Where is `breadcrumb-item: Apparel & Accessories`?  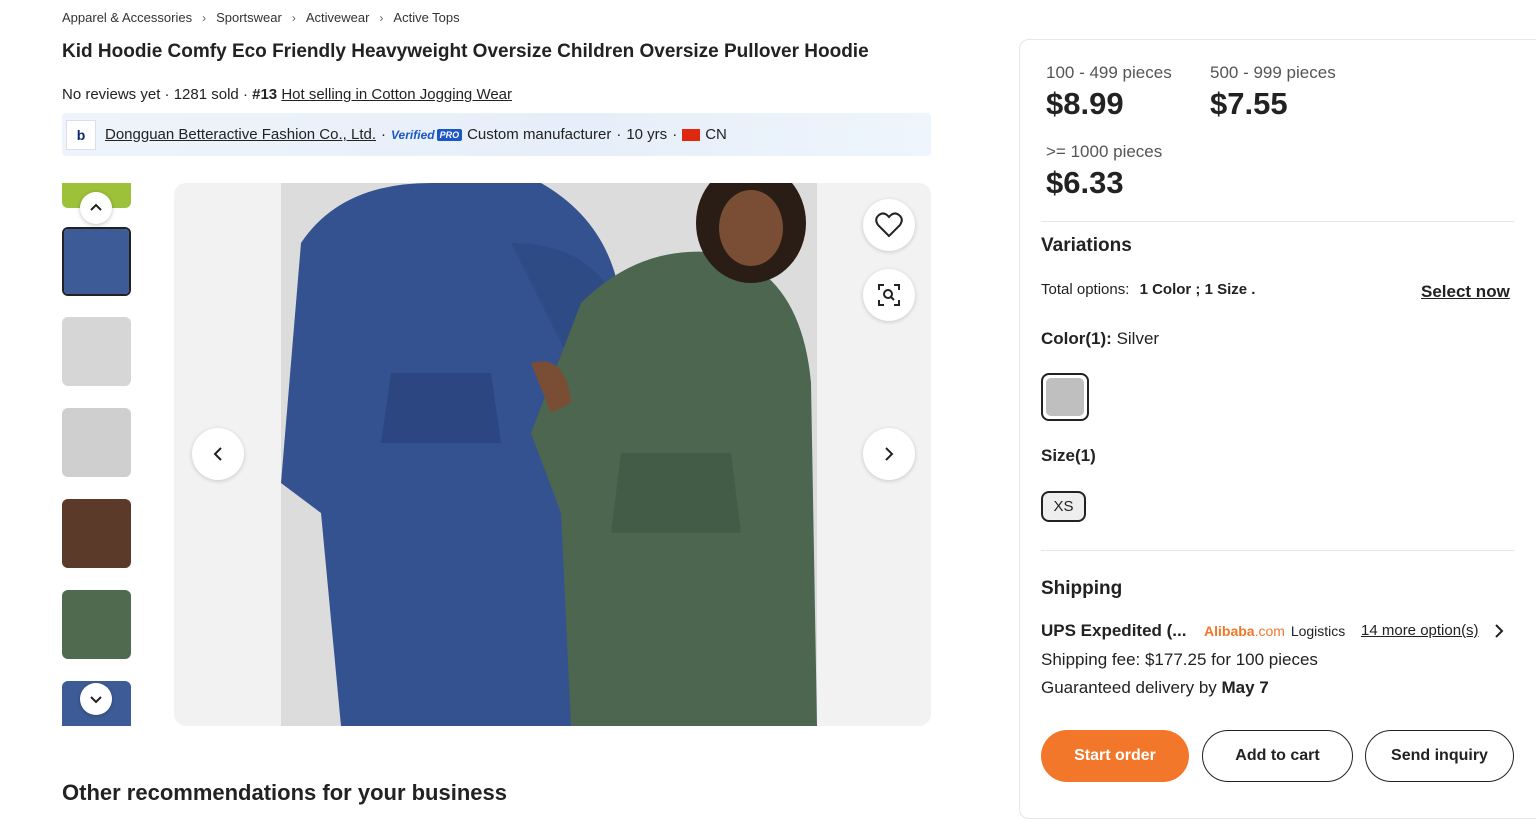 breadcrumb-item: Apparel & Accessories is located at coordinates (127, 17).